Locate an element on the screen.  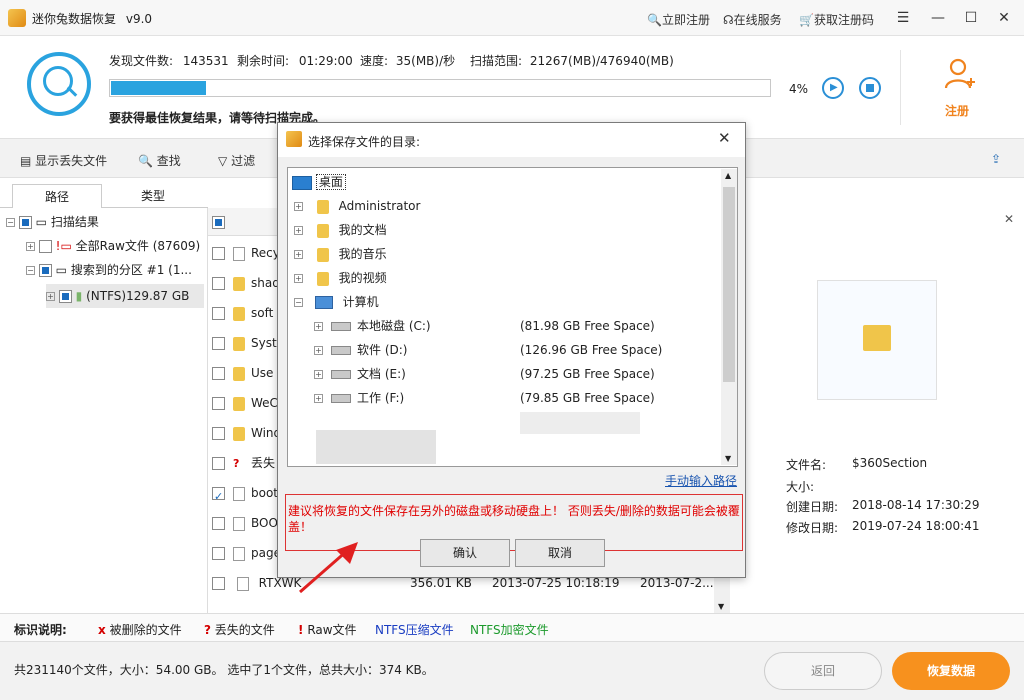
dir-drive: + 工作 (F:) (79.85 GB Free Space) is located at coordinates (514, 398).